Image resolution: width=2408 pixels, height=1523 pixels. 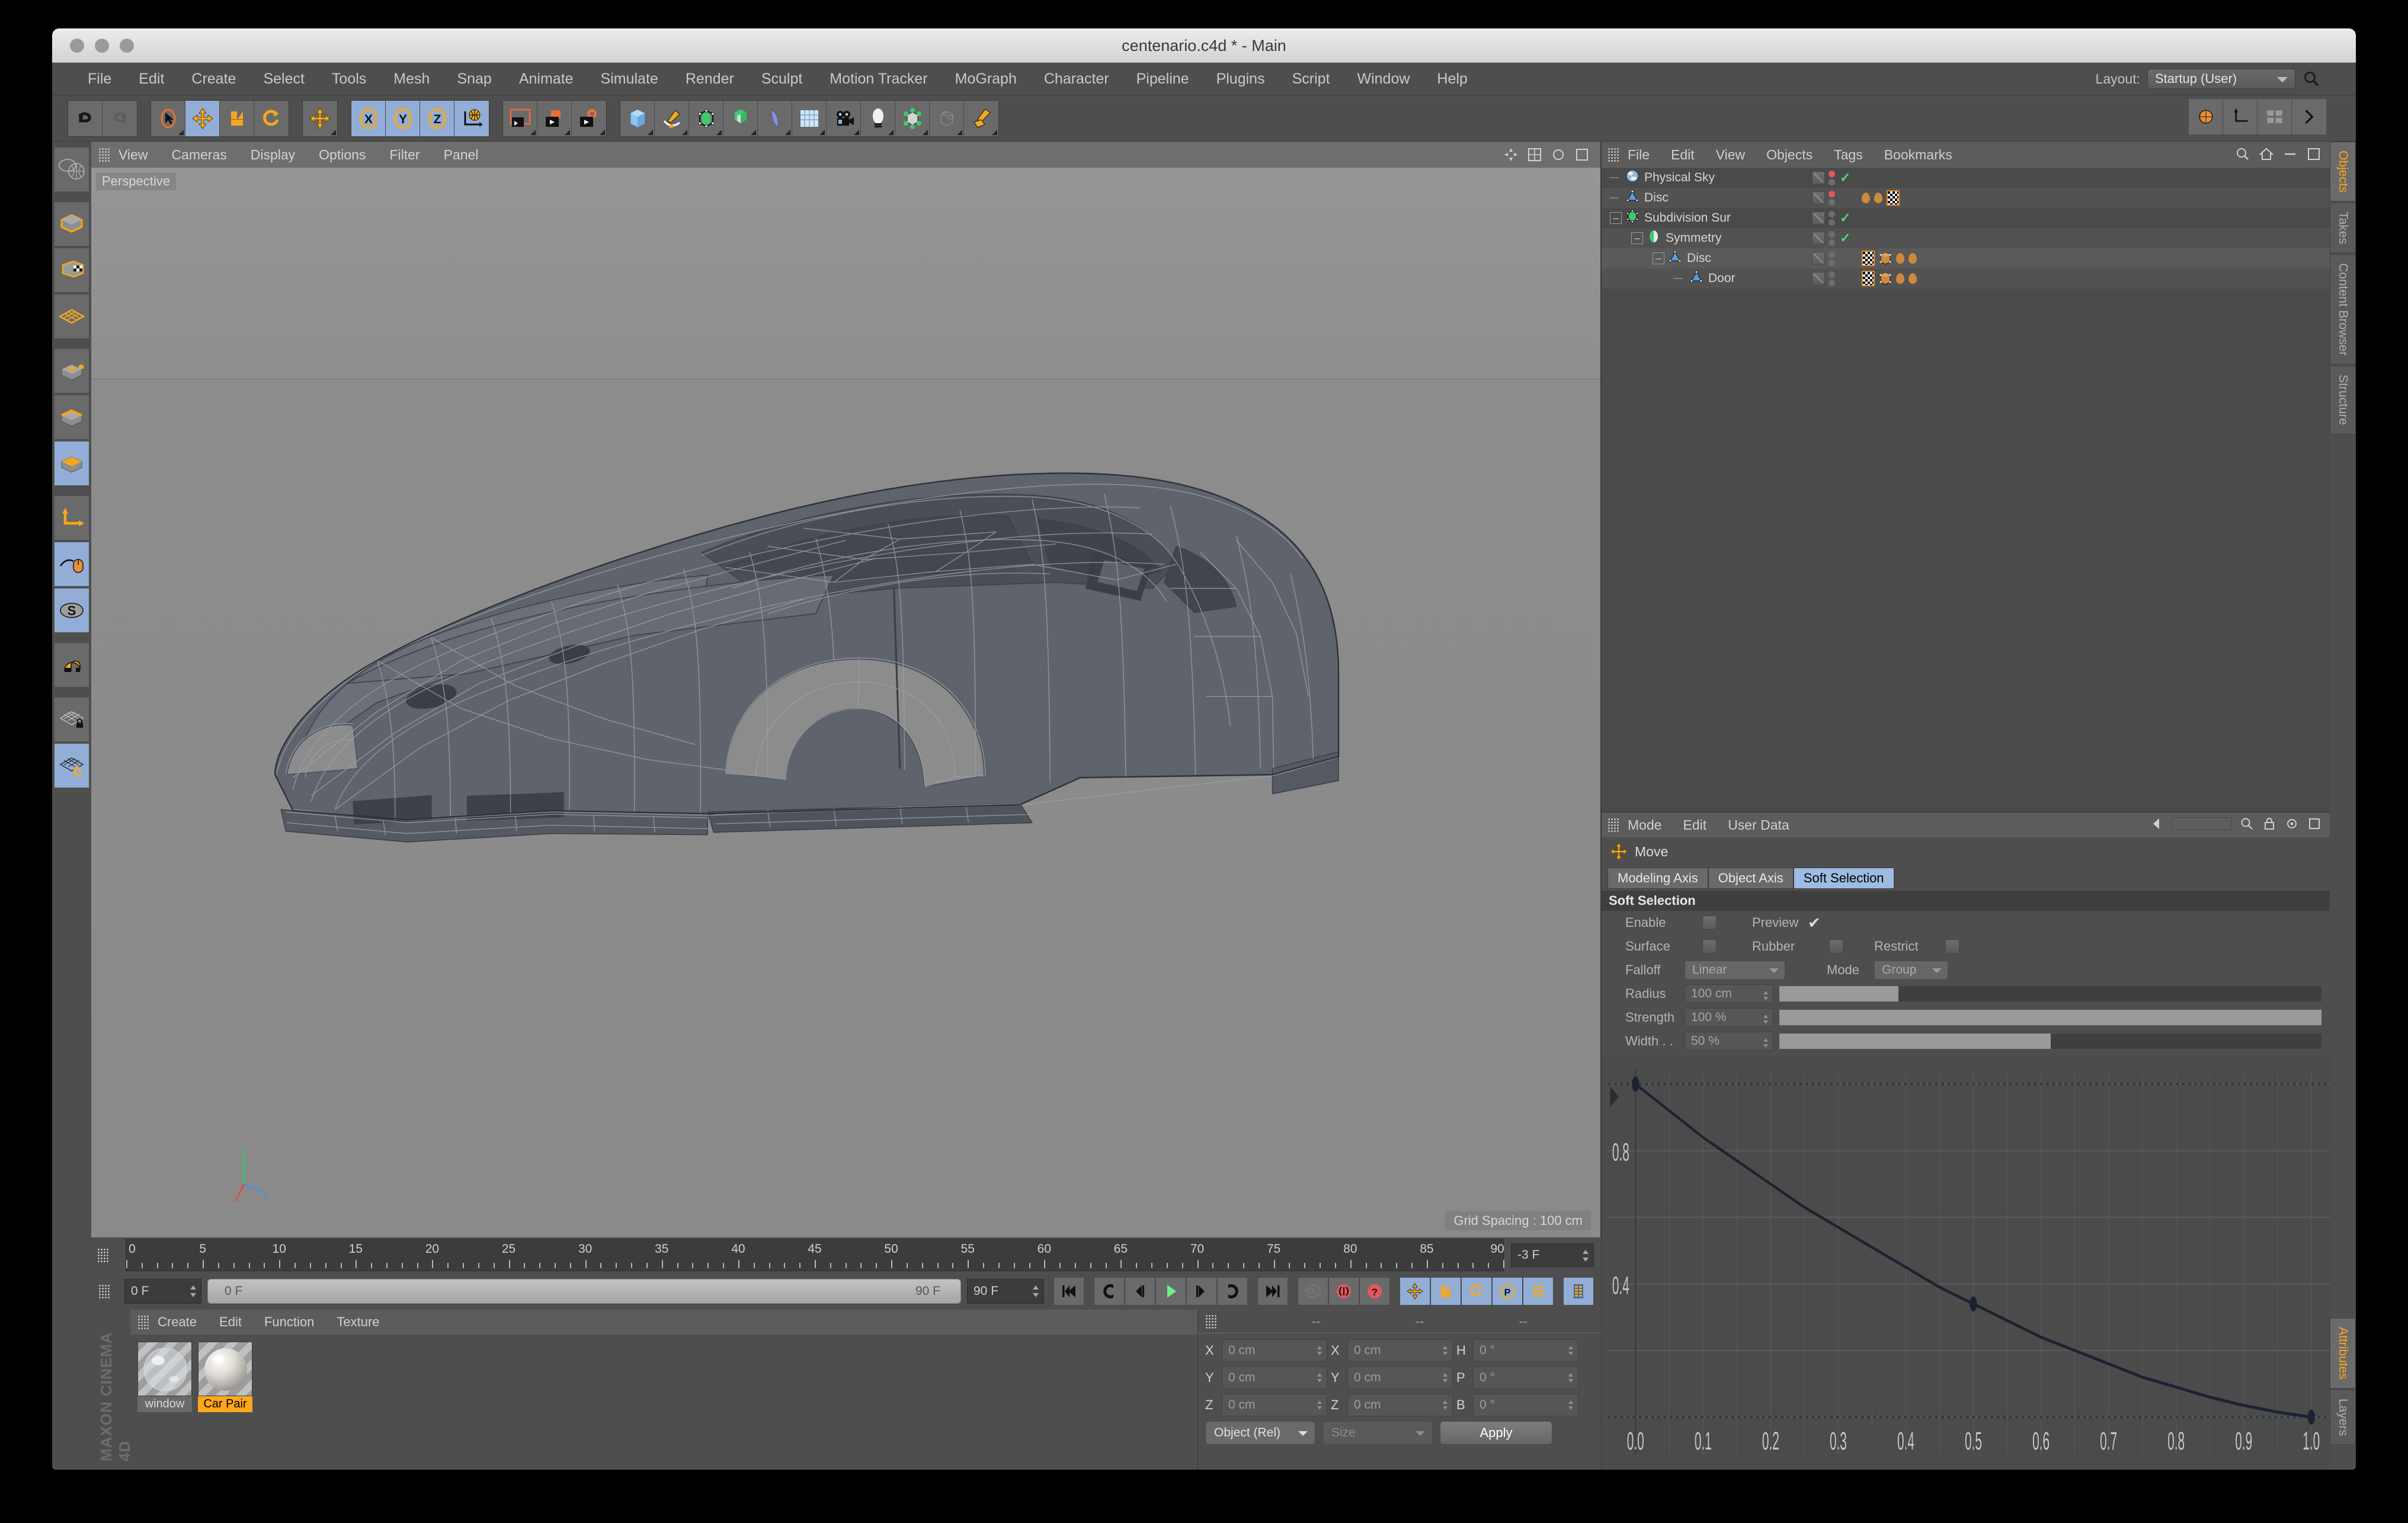 I want to click on vtab-layers: Layers, so click(x=2343, y=1417).